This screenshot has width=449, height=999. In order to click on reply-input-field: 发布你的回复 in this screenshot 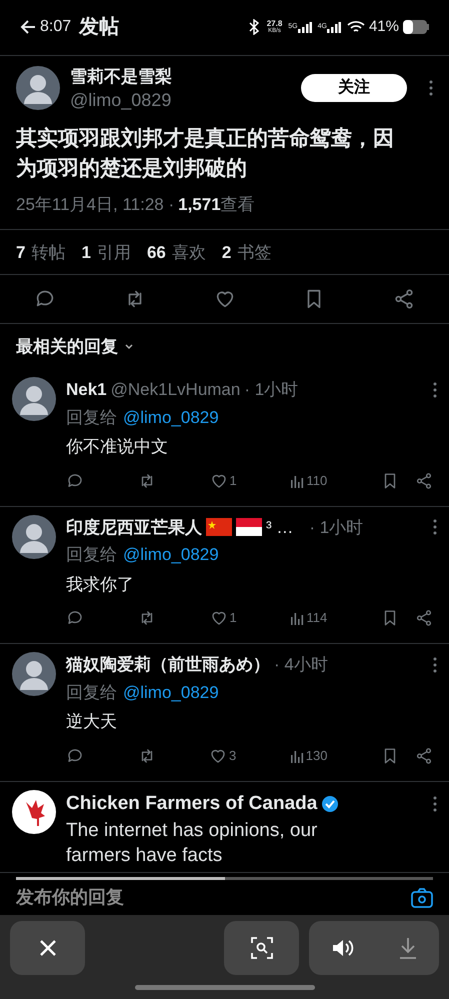, I will do `click(213, 897)`.